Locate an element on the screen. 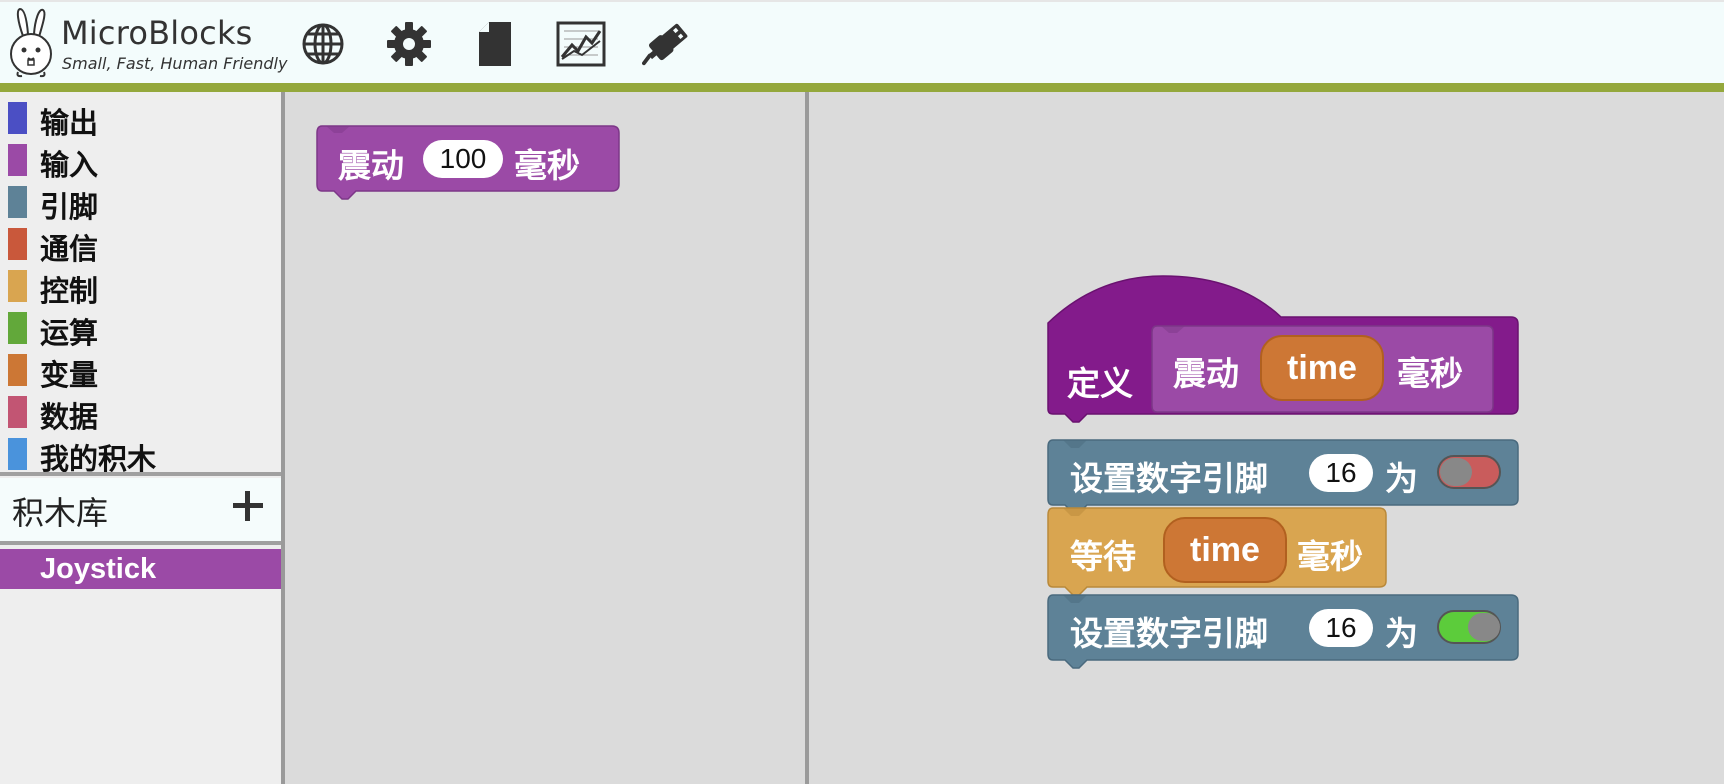 Image resolution: width=1724 pixels, height=784 pixels. category-label: 数据 is located at coordinates (69, 417).